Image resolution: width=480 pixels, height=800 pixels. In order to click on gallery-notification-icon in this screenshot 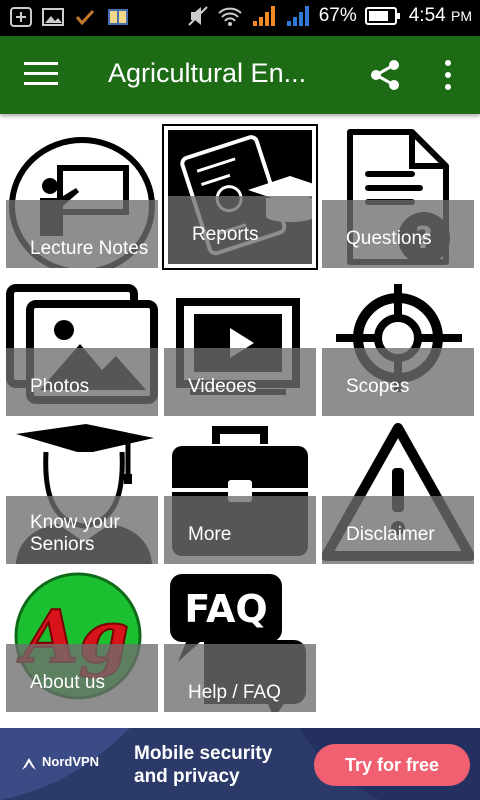, I will do `click(53, 17)`.